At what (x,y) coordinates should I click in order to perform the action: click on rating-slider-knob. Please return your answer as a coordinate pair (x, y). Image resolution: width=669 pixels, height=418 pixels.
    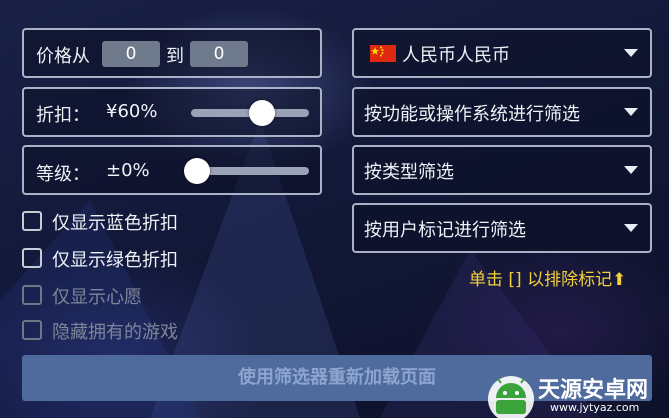
    Looking at the image, I should click on (196, 171).